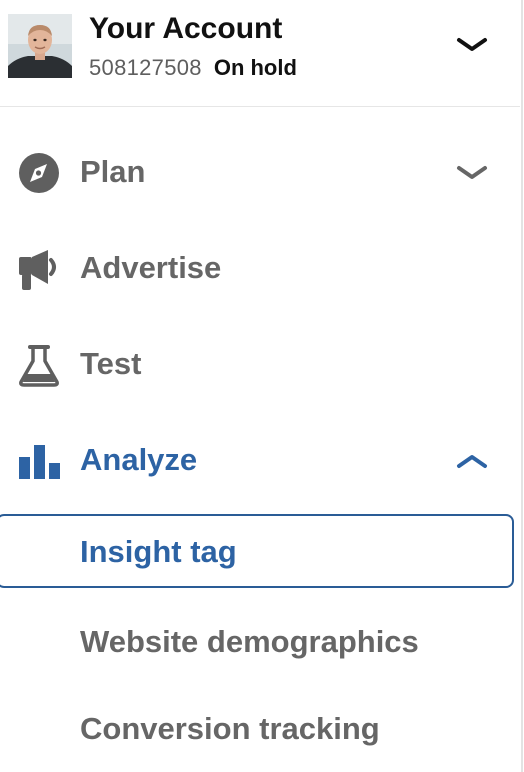 The image size is (524, 772). I want to click on account-meta: 508127508 On hold, so click(193, 69).